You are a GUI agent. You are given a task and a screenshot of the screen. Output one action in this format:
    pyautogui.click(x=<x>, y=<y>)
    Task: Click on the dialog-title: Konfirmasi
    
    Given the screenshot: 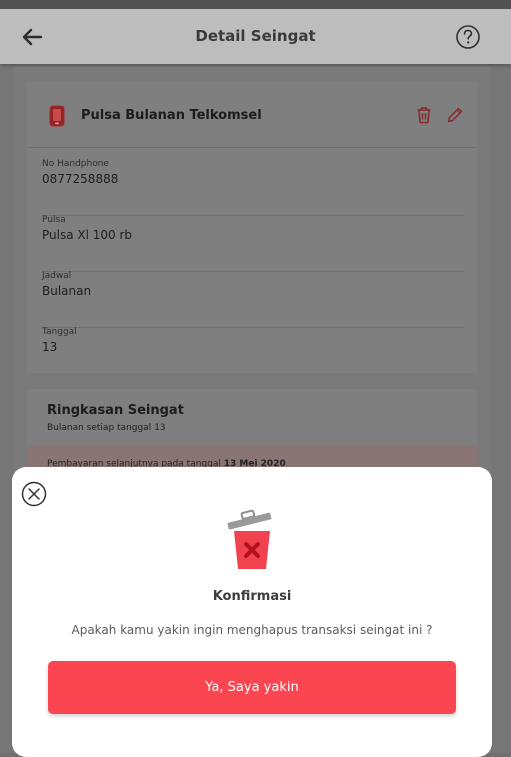 What is the action you would take?
    pyautogui.click(x=252, y=596)
    